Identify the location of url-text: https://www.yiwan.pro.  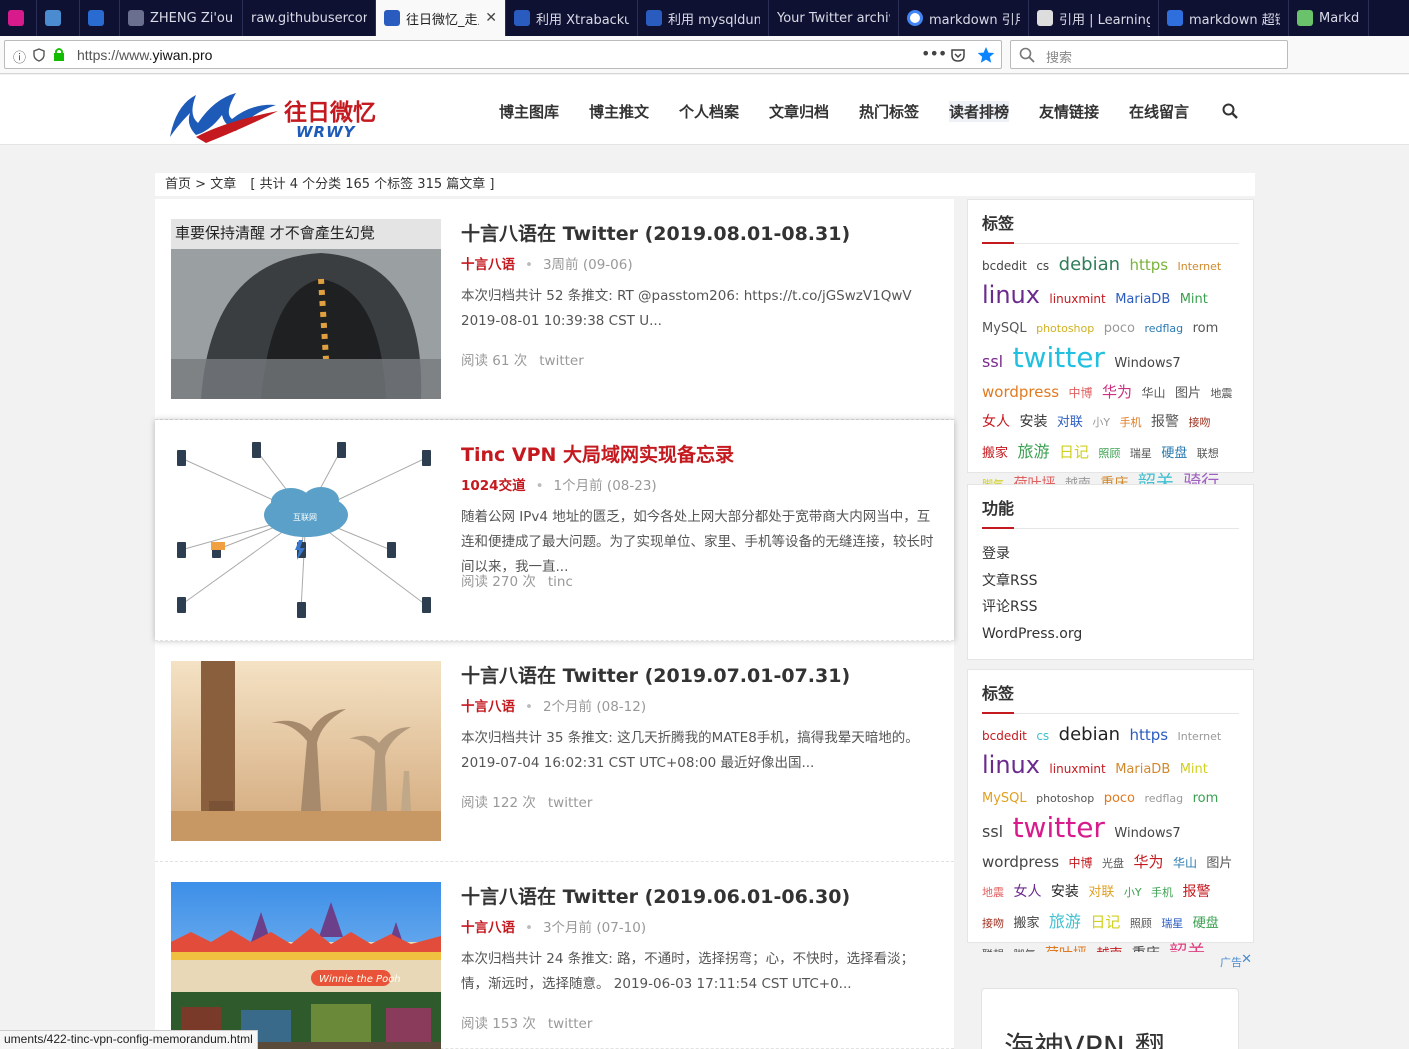
(144, 55).